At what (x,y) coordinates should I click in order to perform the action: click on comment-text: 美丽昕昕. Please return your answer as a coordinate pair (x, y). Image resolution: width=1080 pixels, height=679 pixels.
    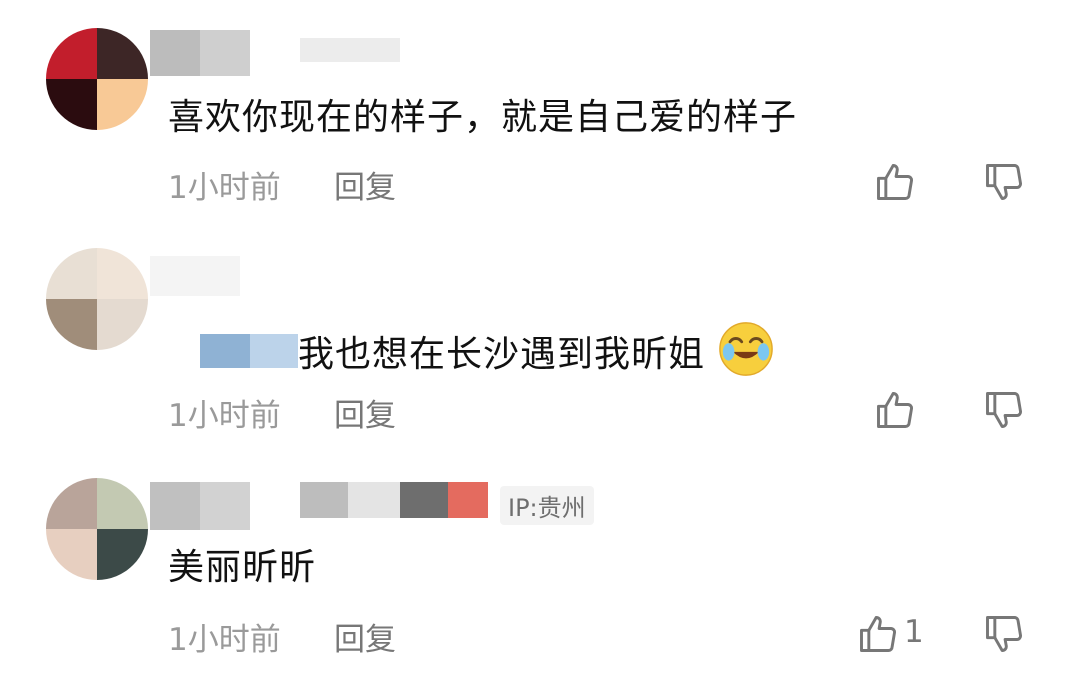
    Looking at the image, I should click on (242, 567).